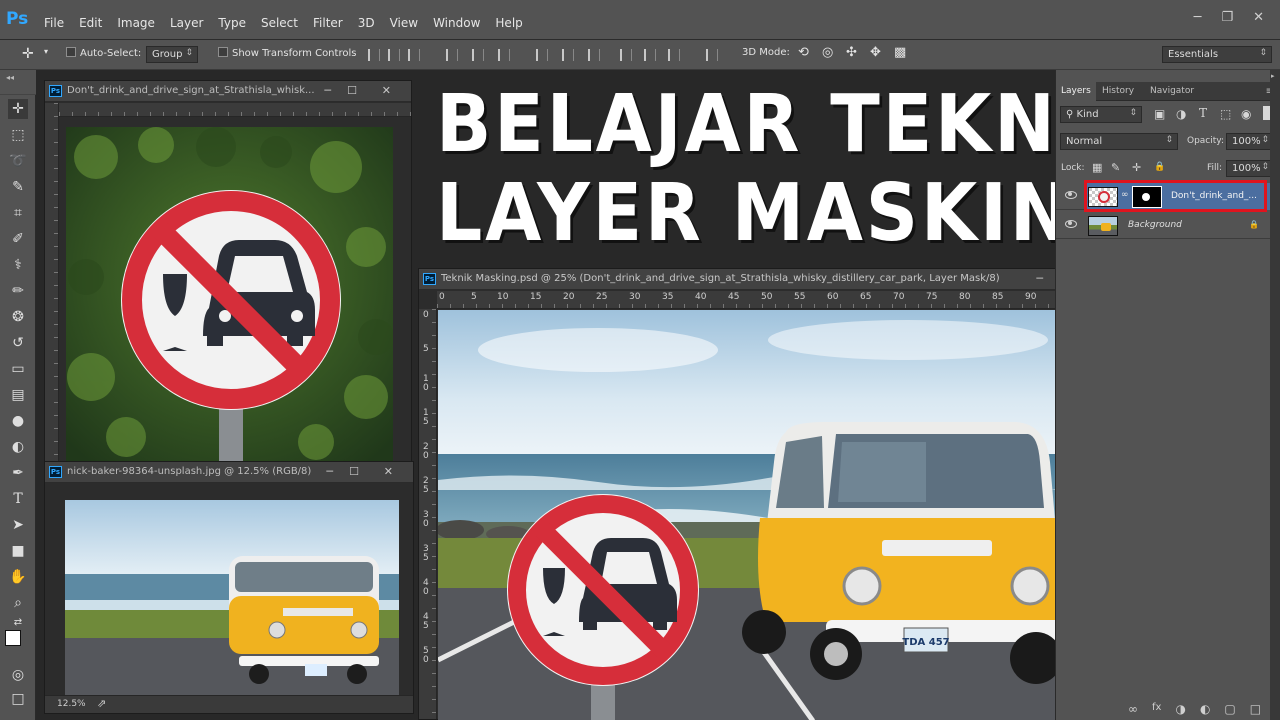 This screenshot has width=1280, height=720. I want to click on expand-arrows-icon: ▸, so click(1273, 76).